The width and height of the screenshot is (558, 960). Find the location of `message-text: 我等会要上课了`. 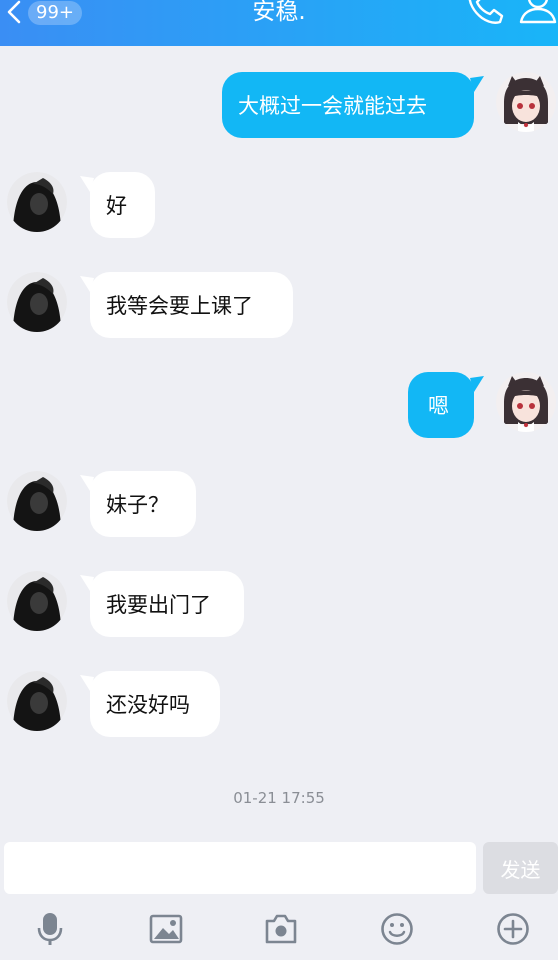

message-text: 我等会要上课了 is located at coordinates (179, 306).